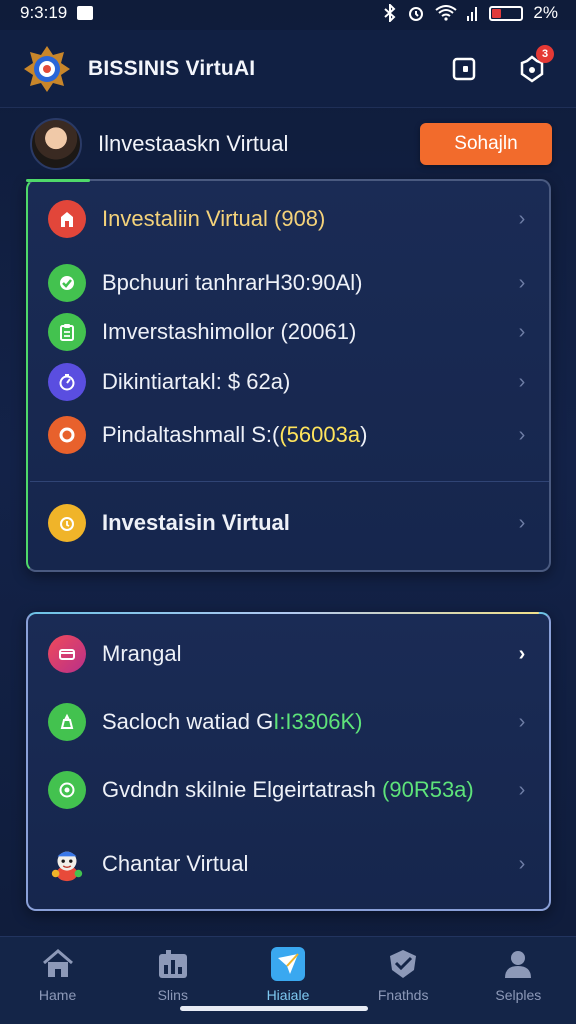 The width and height of the screenshot is (576, 1024). What do you see at coordinates (545, 12) in the screenshot?
I see `battery-percent: 2%` at bounding box center [545, 12].